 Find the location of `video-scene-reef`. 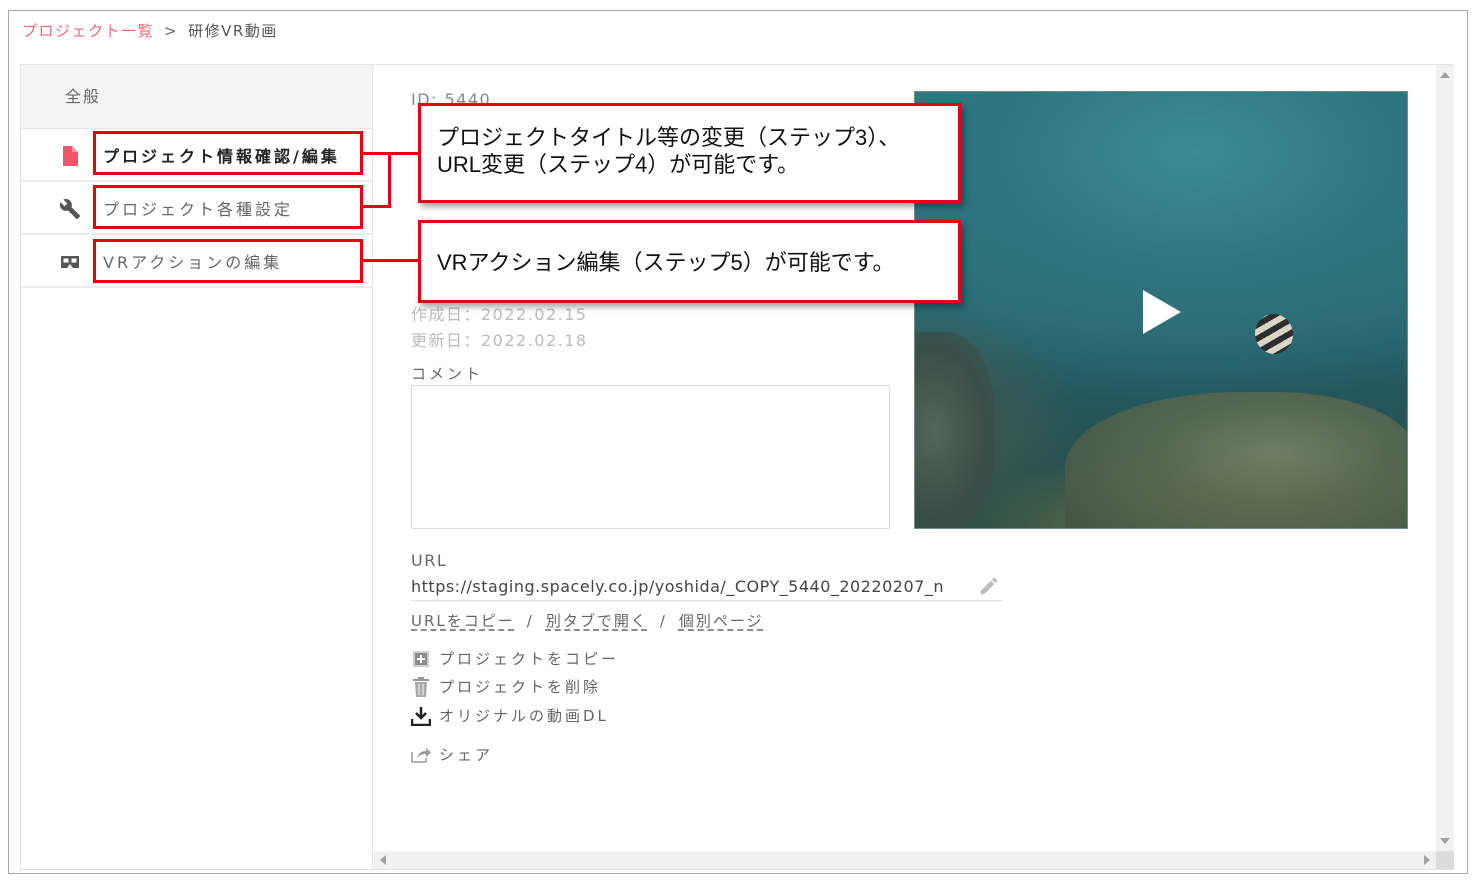

video-scene-reef is located at coordinates (1236, 460).